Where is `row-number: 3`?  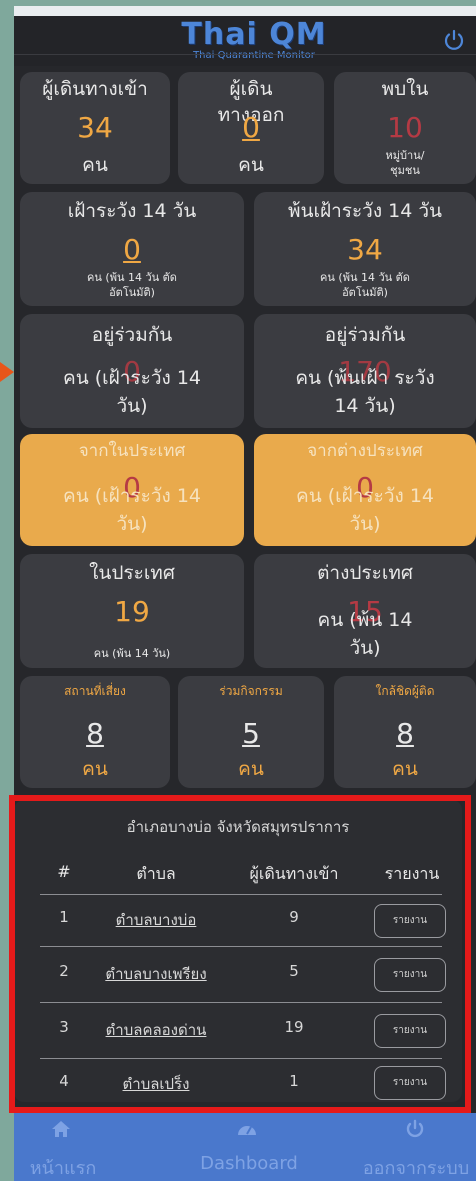
row-number: 3 is located at coordinates (64, 1027).